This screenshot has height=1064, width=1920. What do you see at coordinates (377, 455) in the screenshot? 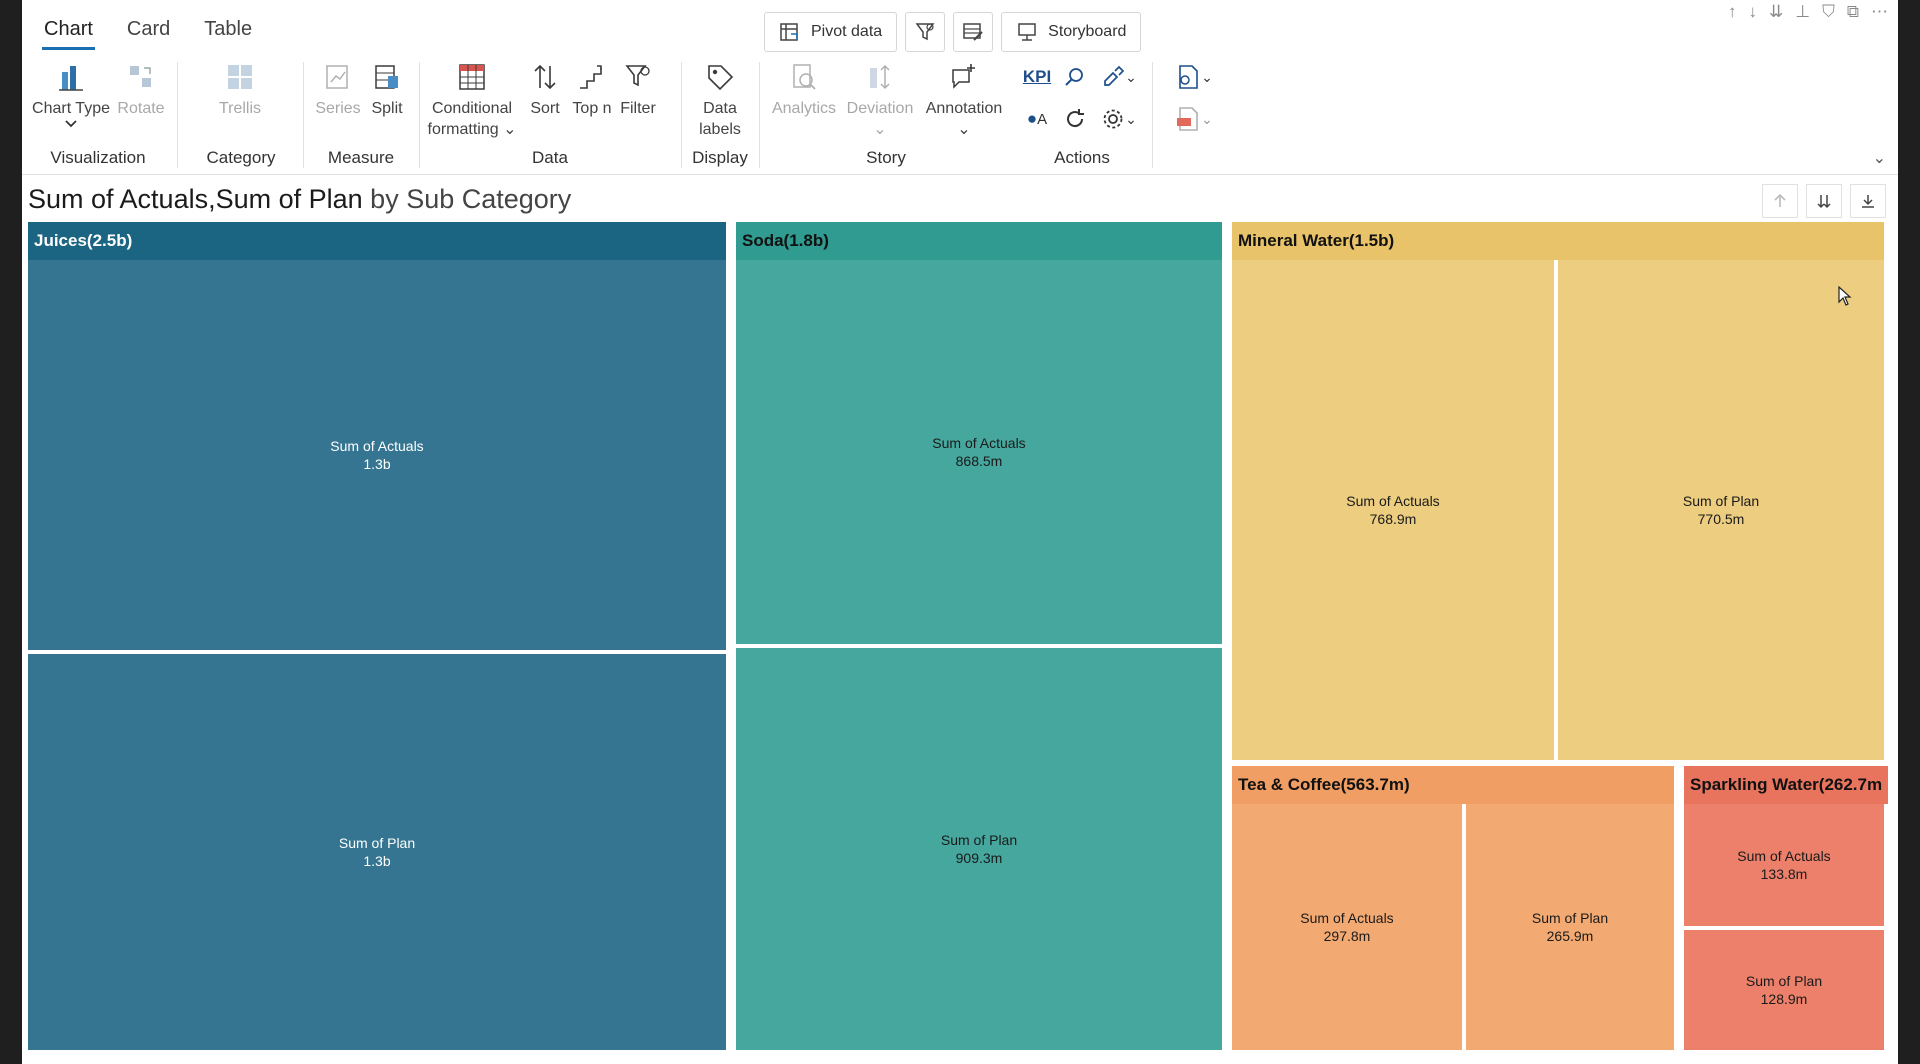
I see `treemap-cell-juices-actuals: Sum of Actuals 1.3b` at bounding box center [377, 455].